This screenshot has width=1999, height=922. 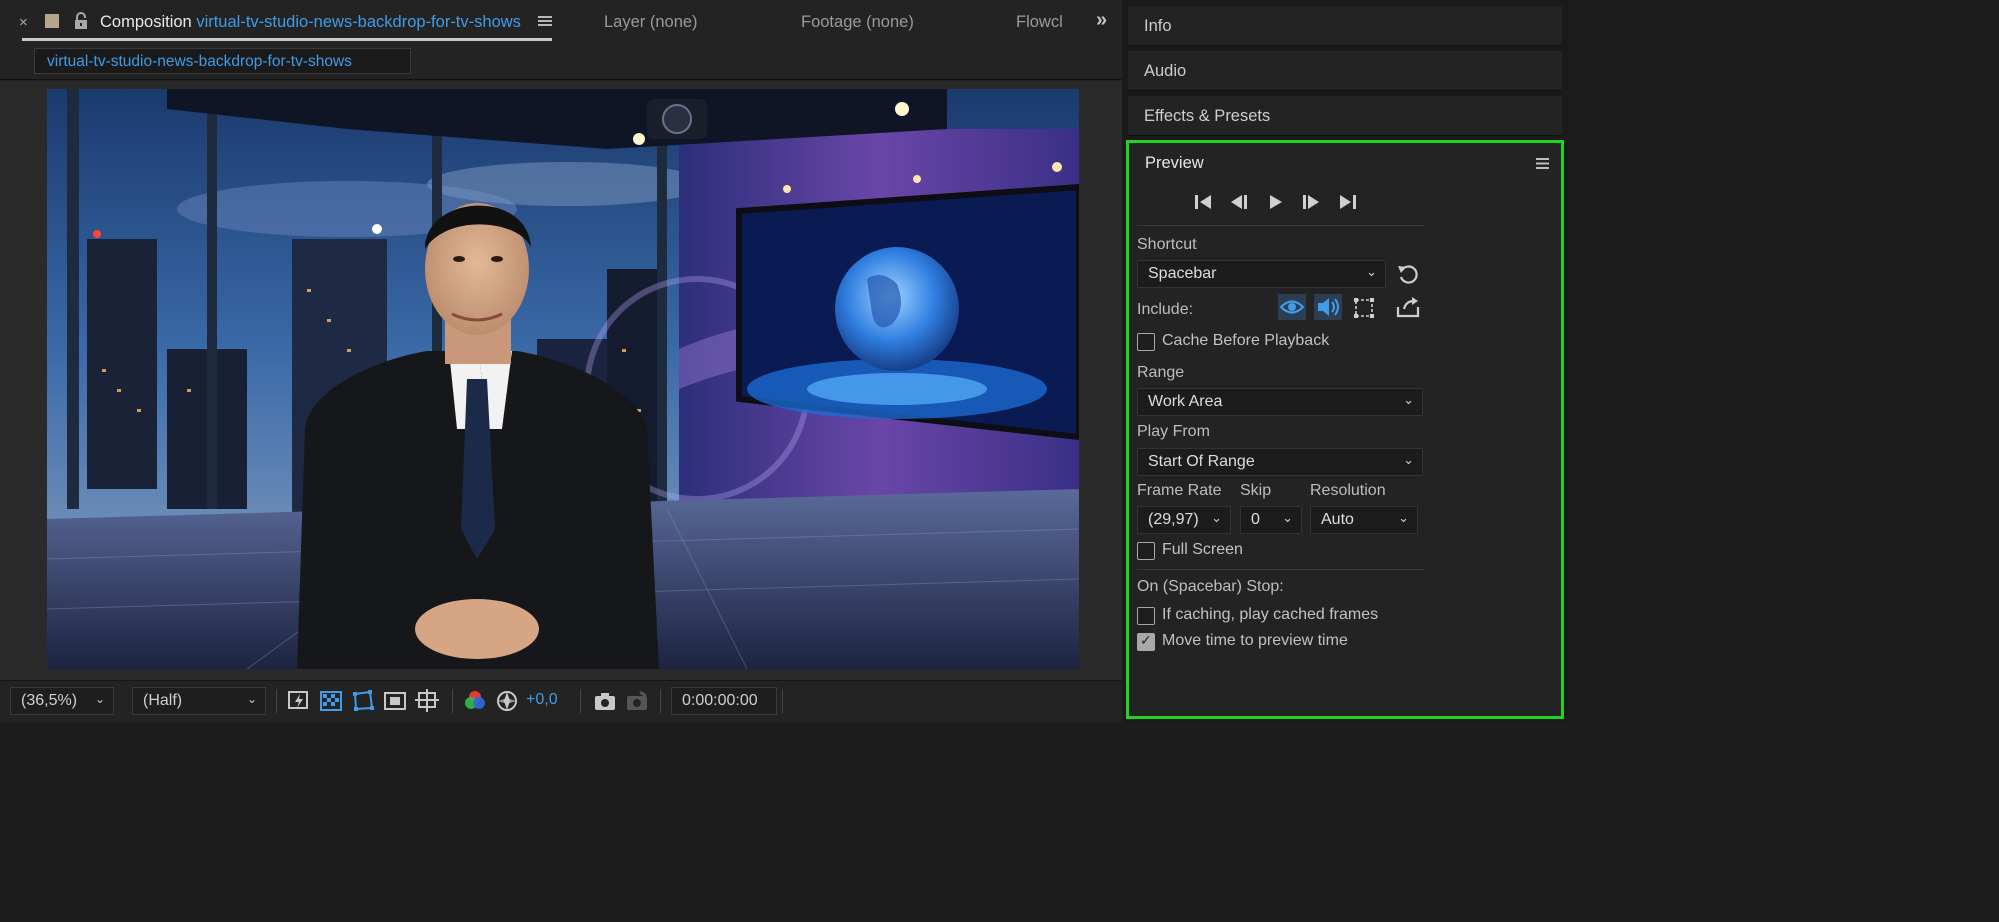 I want to click on reset-shortcut-icon, so click(x=1408, y=276).